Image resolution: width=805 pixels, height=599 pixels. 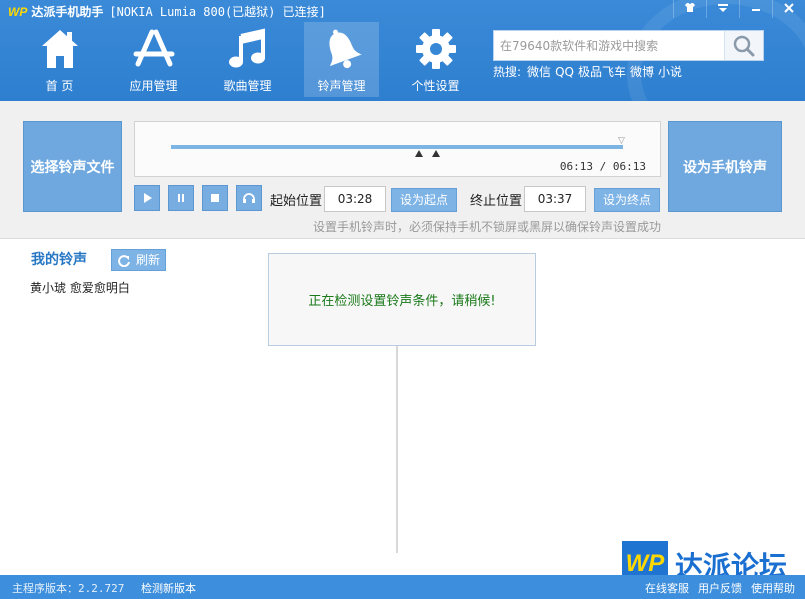 I want to click on close-icon, so click(x=788, y=9).